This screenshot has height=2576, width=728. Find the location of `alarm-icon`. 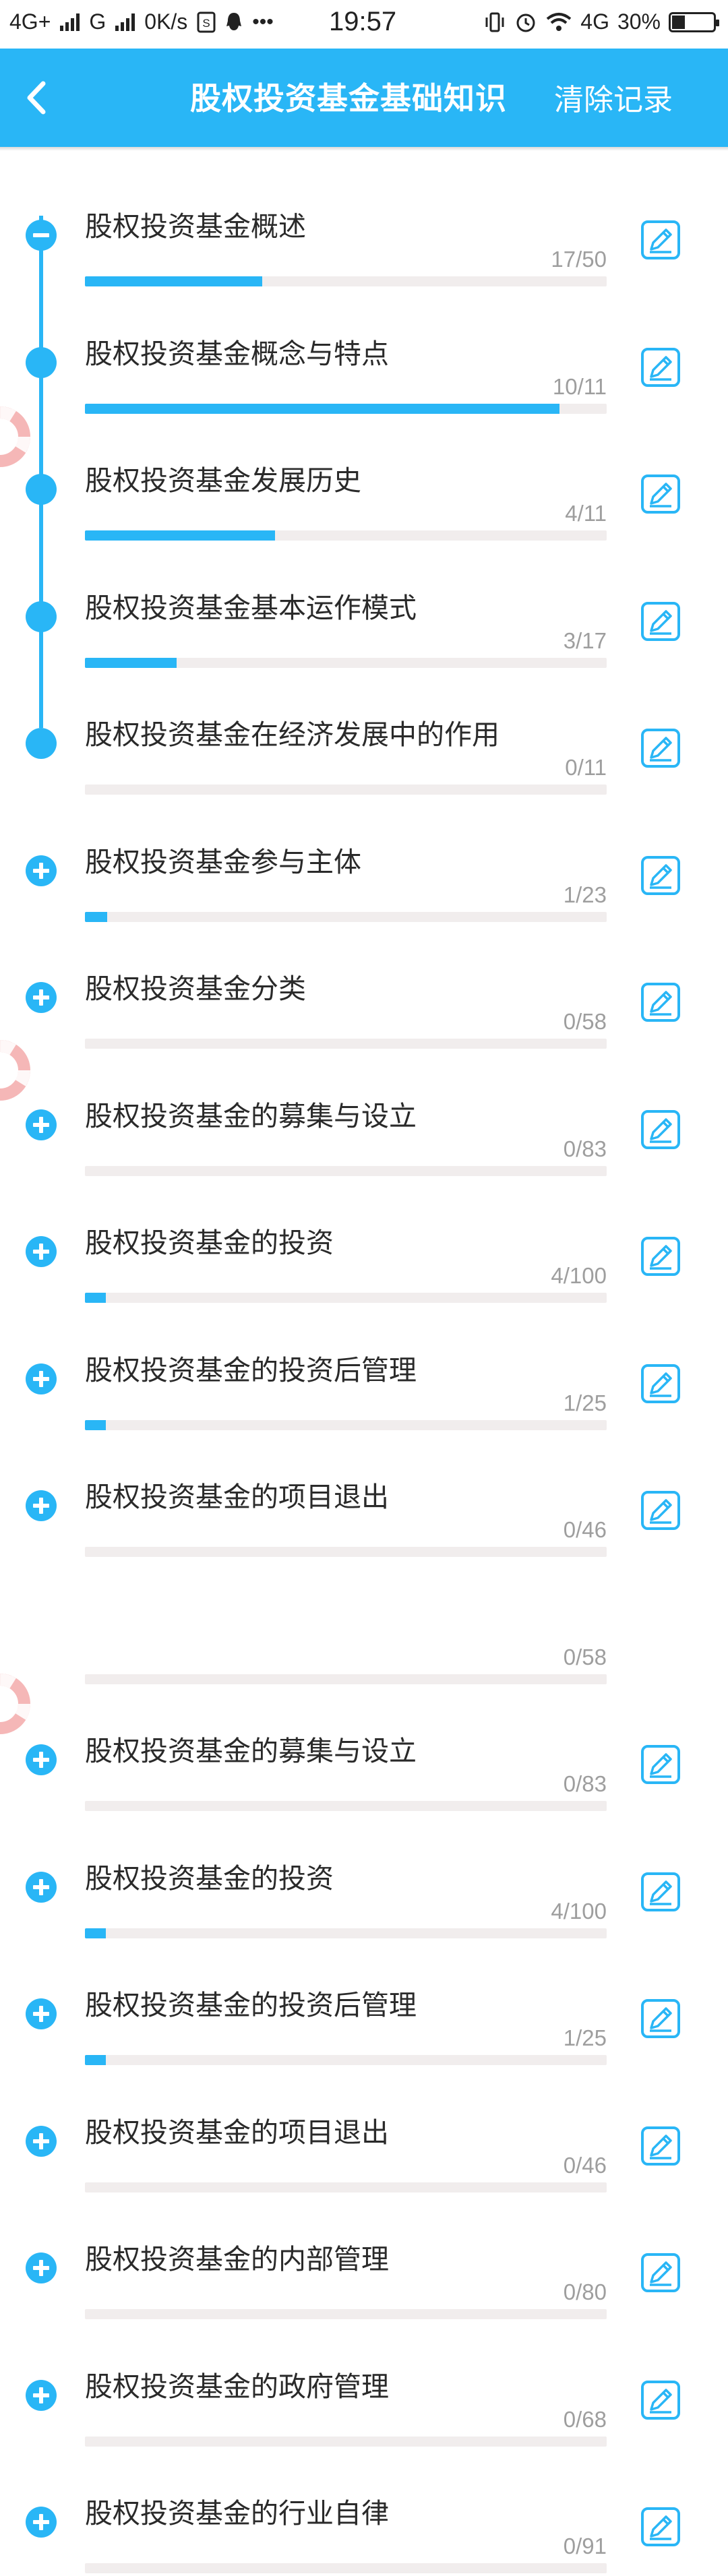

alarm-icon is located at coordinates (525, 23).